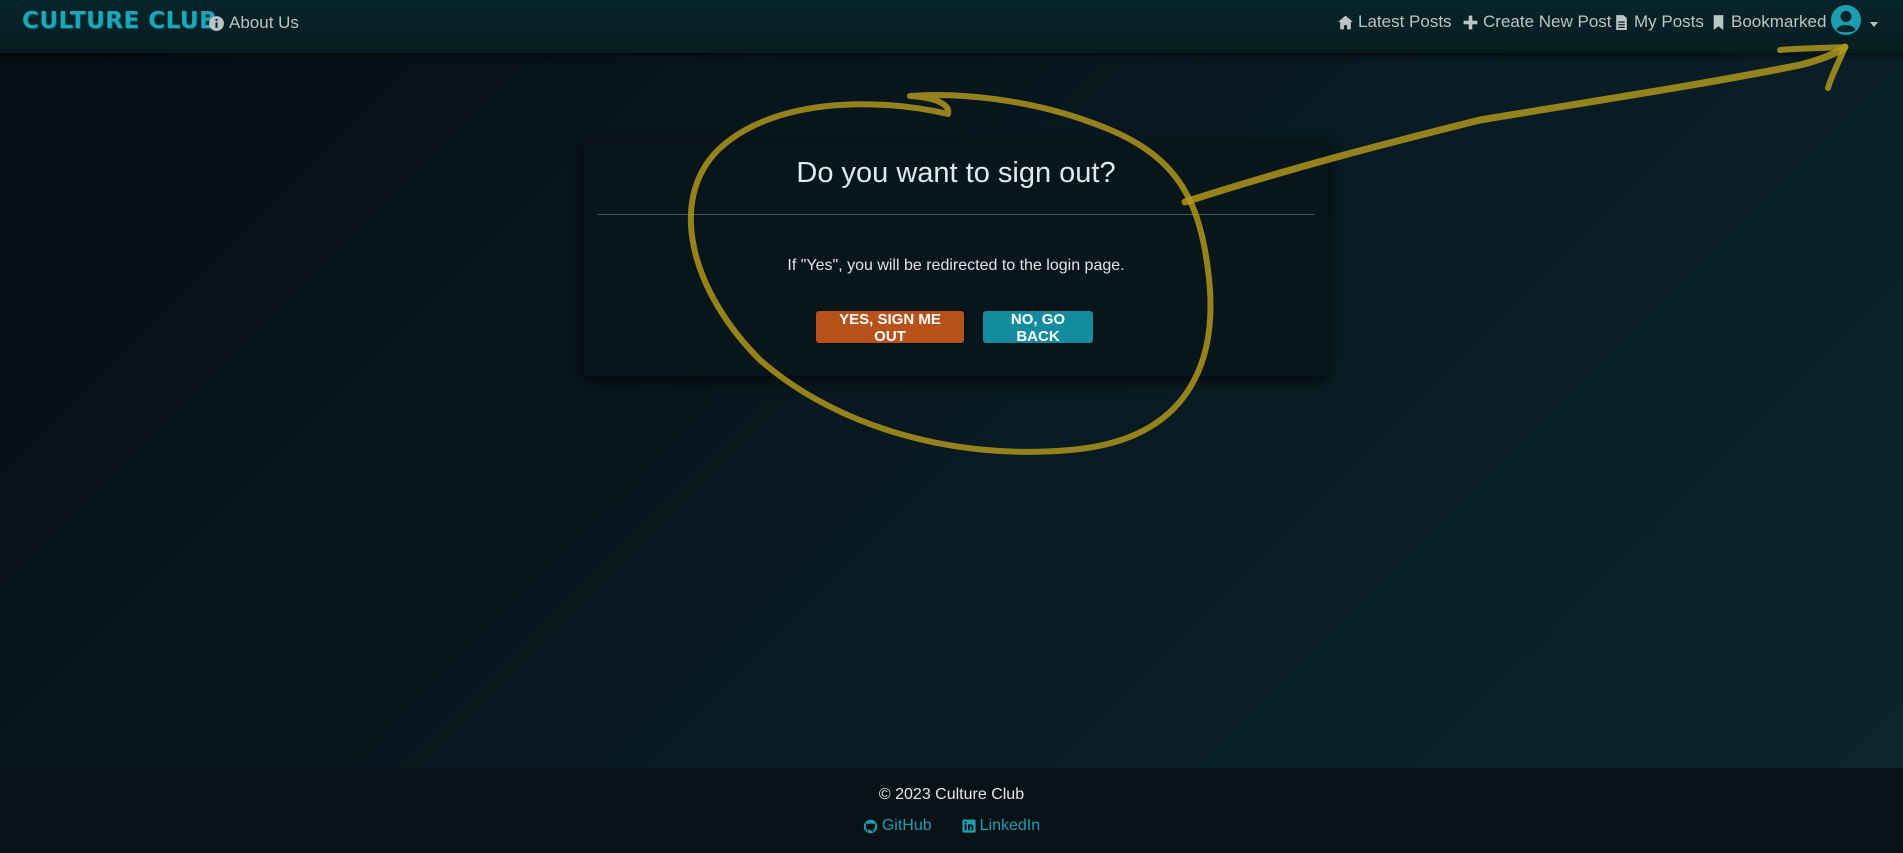  What do you see at coordinates (1547, 21) in the screenshot?
I see `nav-create-post-label: Create New Post` at bounding box center [1547, 21].